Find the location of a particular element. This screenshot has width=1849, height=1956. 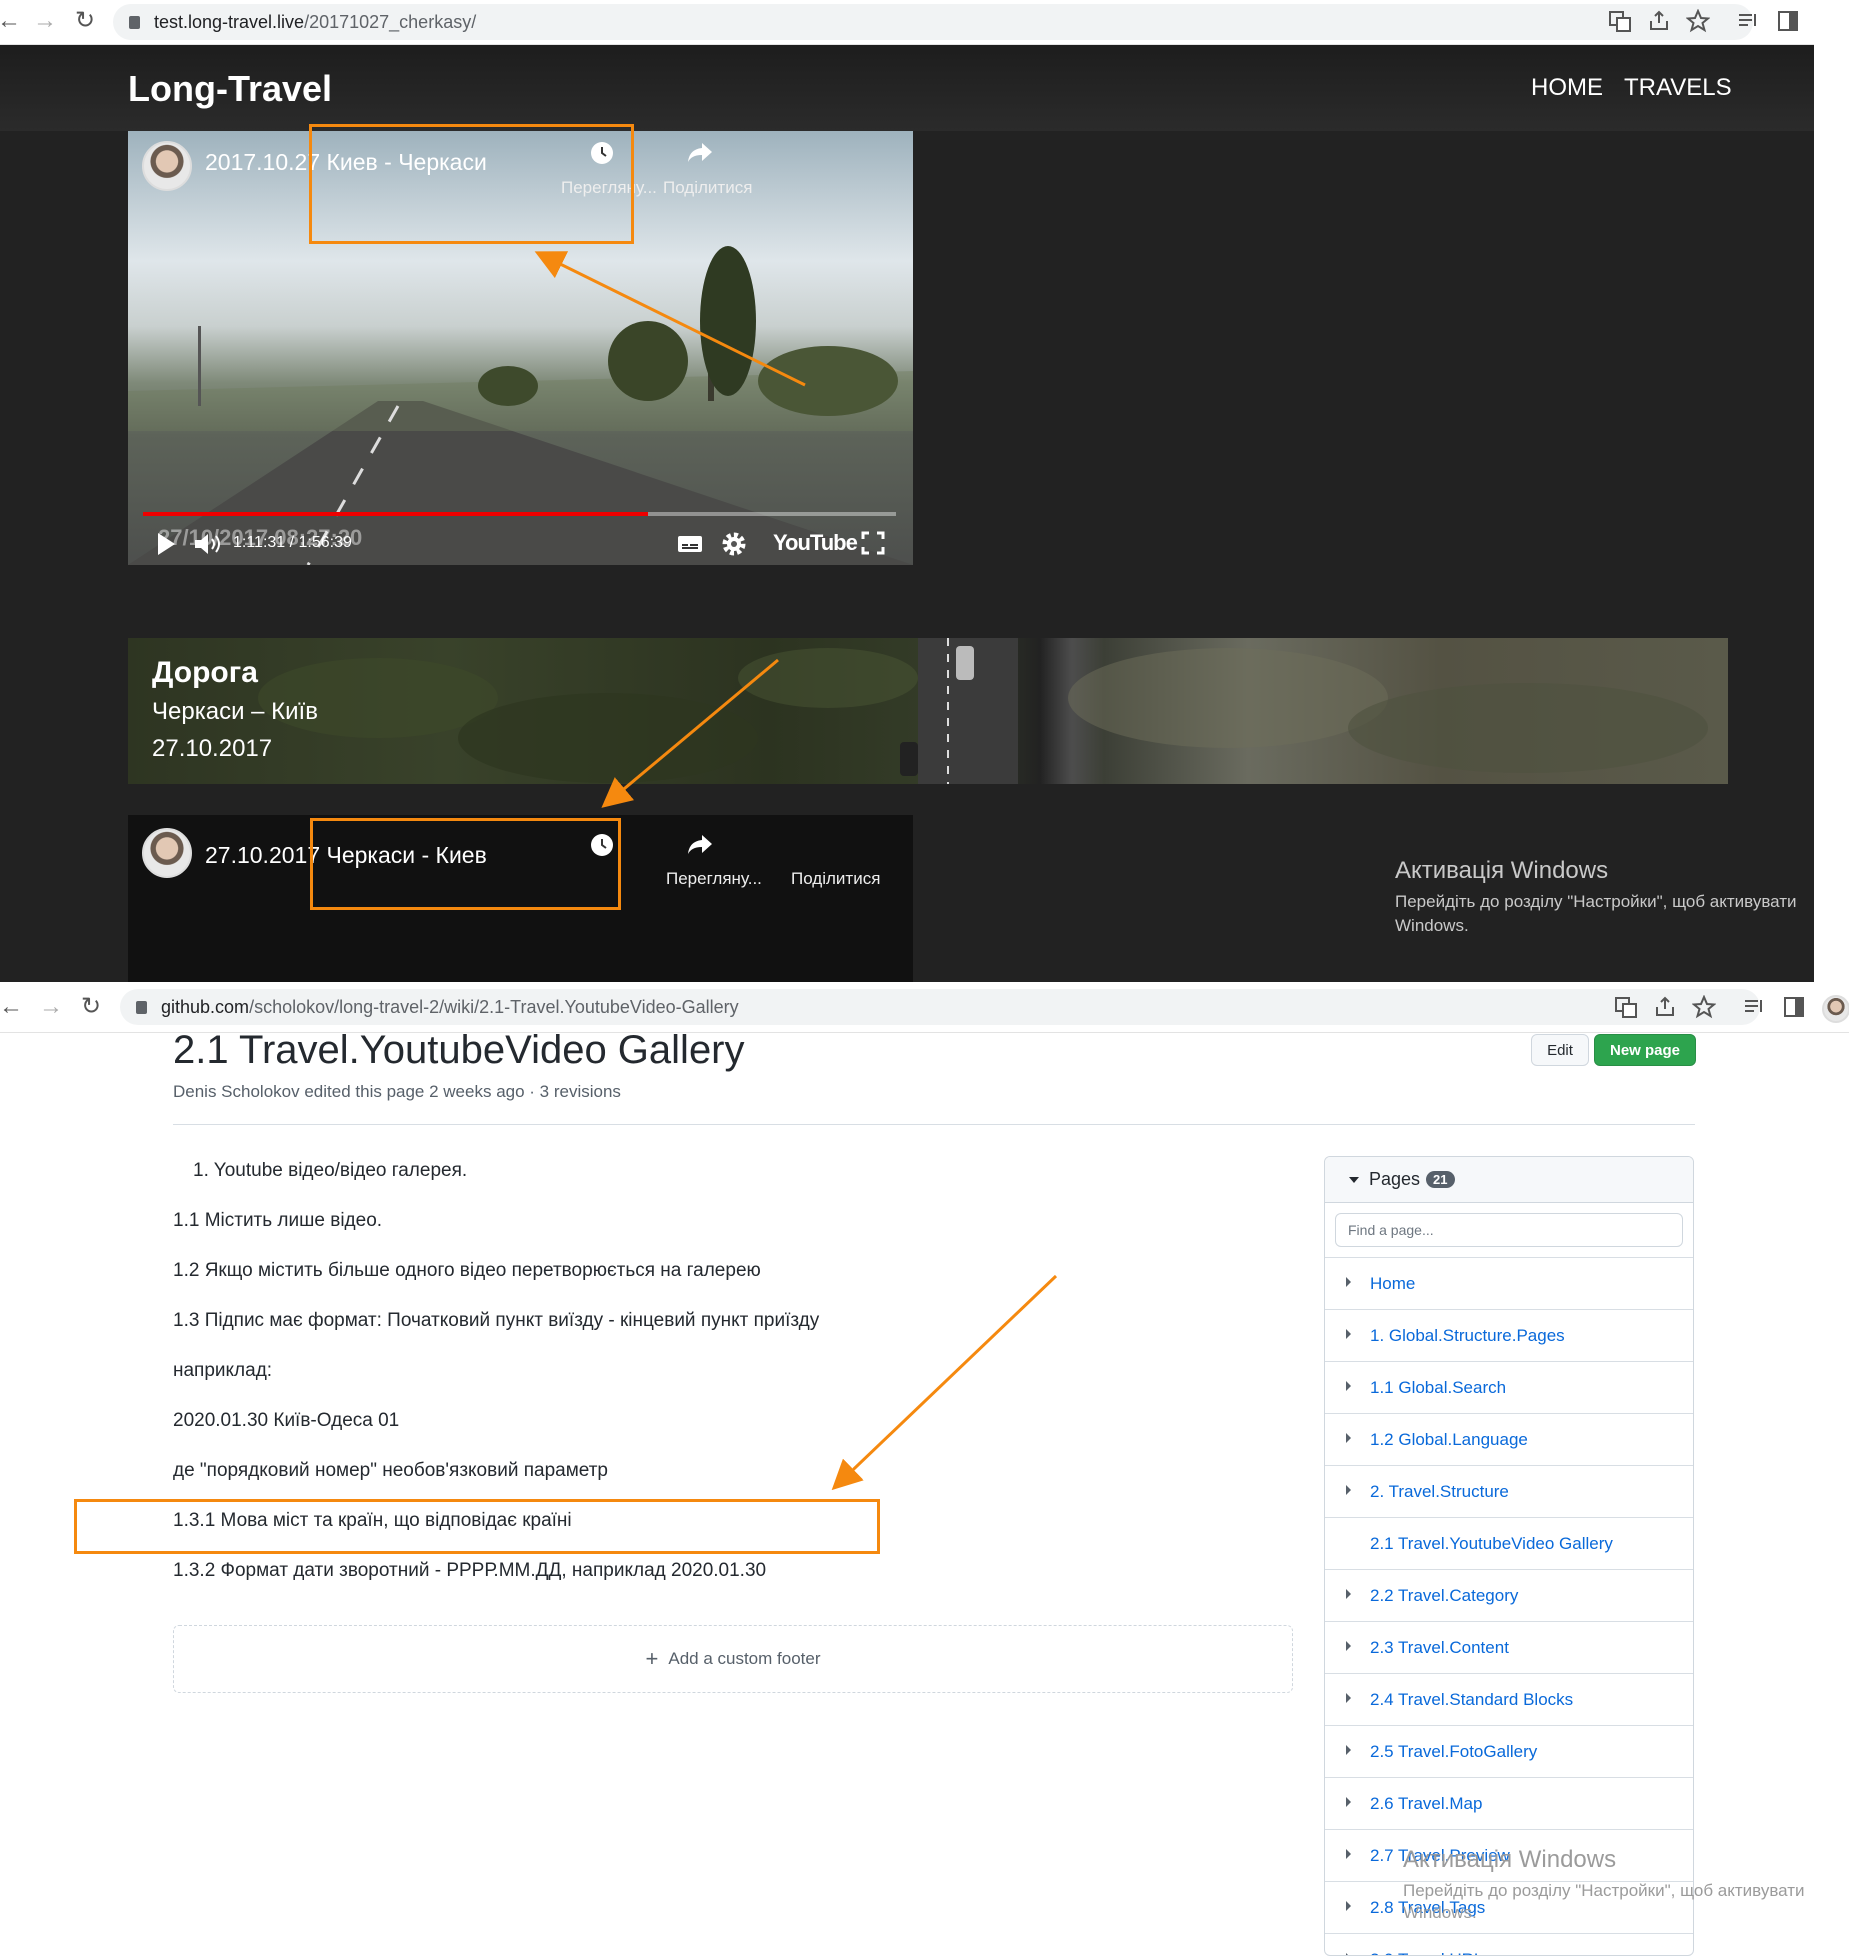

sidebar-page-item: 2. Travel.Structure is located at coordinates (1509, 1491).